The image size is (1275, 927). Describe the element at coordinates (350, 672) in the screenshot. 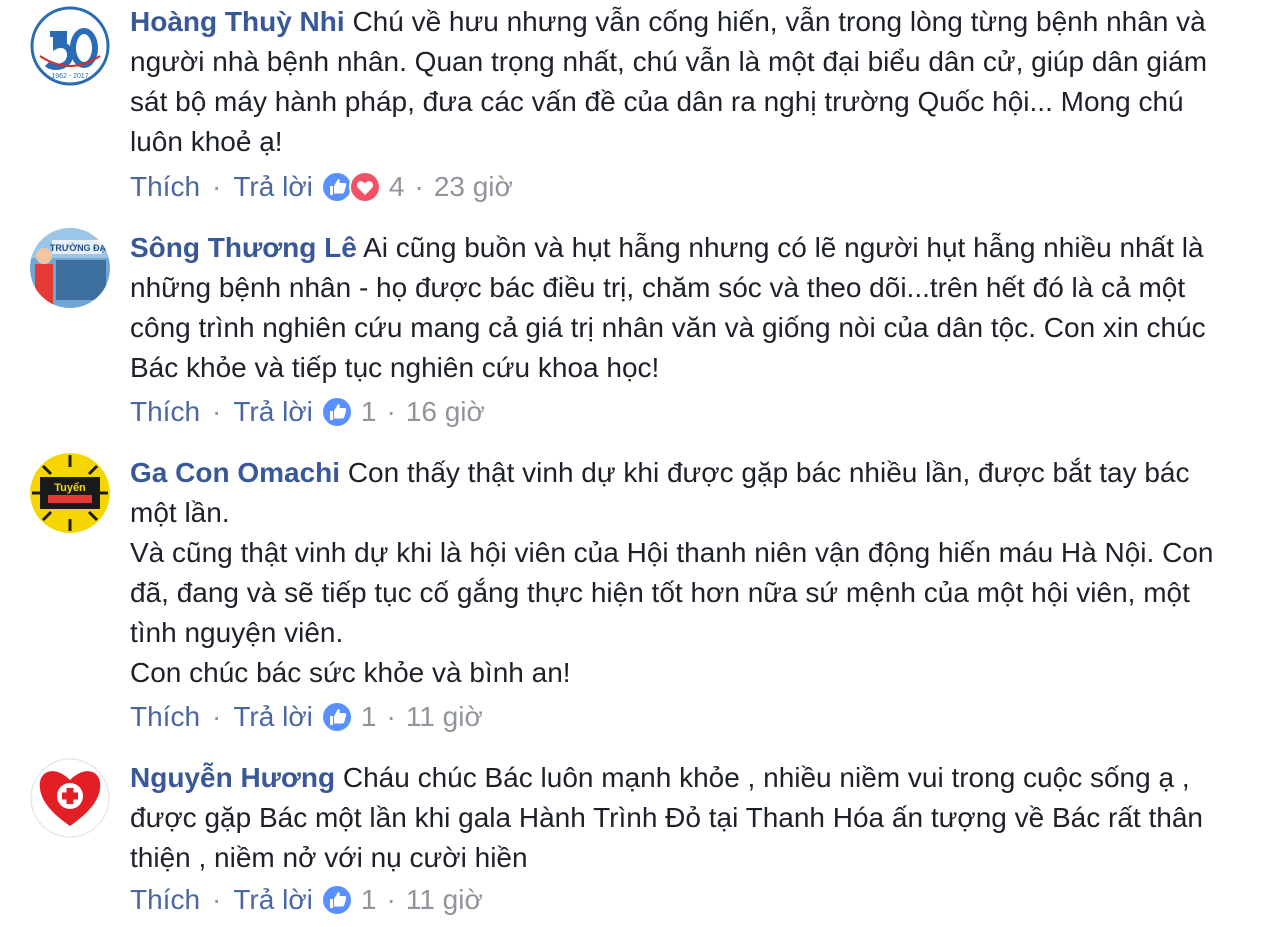

I see `comment-text: Con chúc bác sức khỏe và bình an!` at that location.